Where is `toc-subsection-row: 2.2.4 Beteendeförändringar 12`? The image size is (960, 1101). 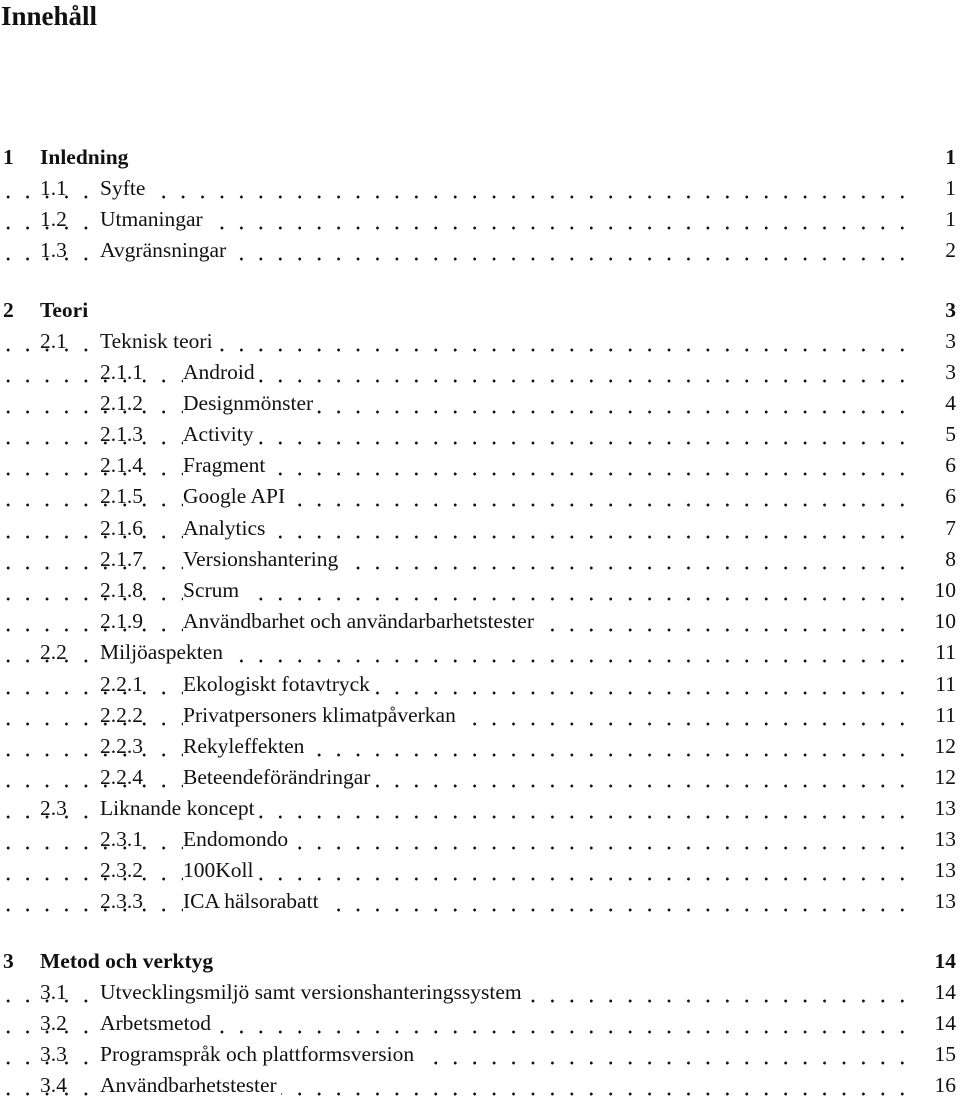
toc-subsection-row: 2.2.4 Beteendeförändringar 12 is located at coordinates (480, 777).